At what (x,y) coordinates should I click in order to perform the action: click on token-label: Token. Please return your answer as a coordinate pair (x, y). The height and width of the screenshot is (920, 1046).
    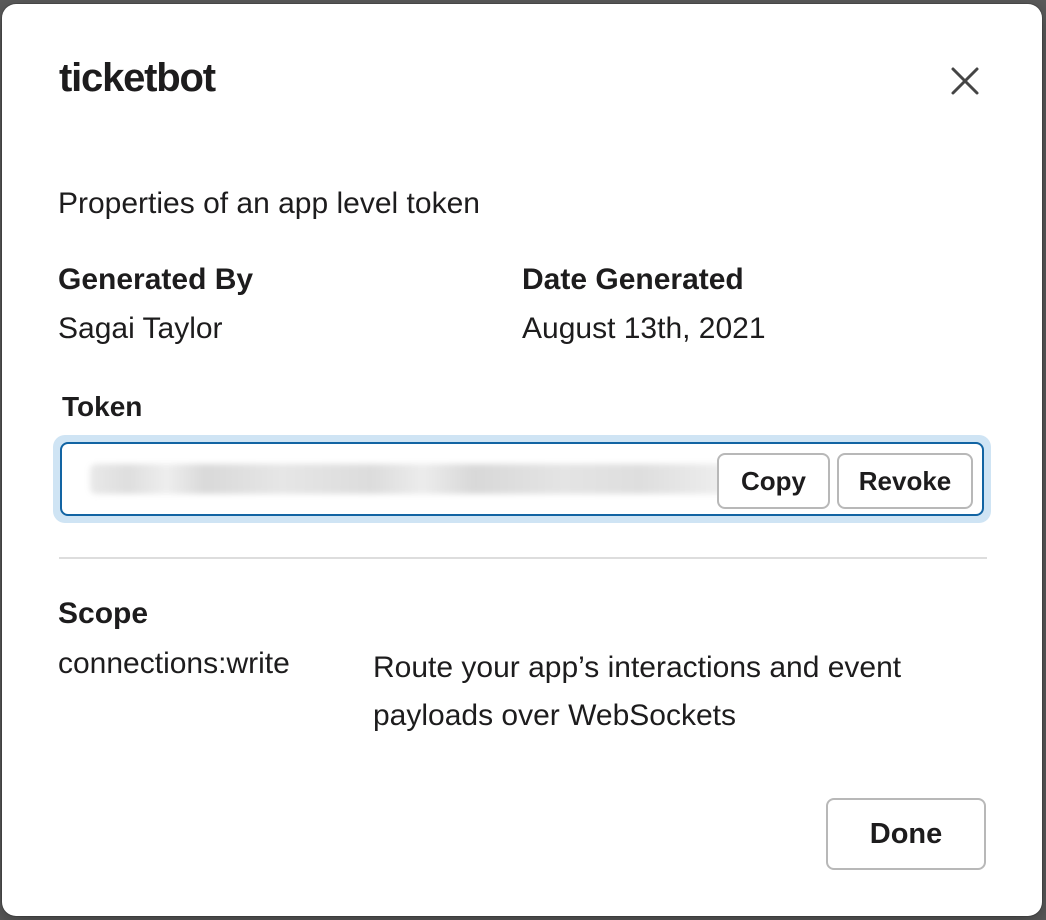
    Looking at the image, I should click on (102, 406).